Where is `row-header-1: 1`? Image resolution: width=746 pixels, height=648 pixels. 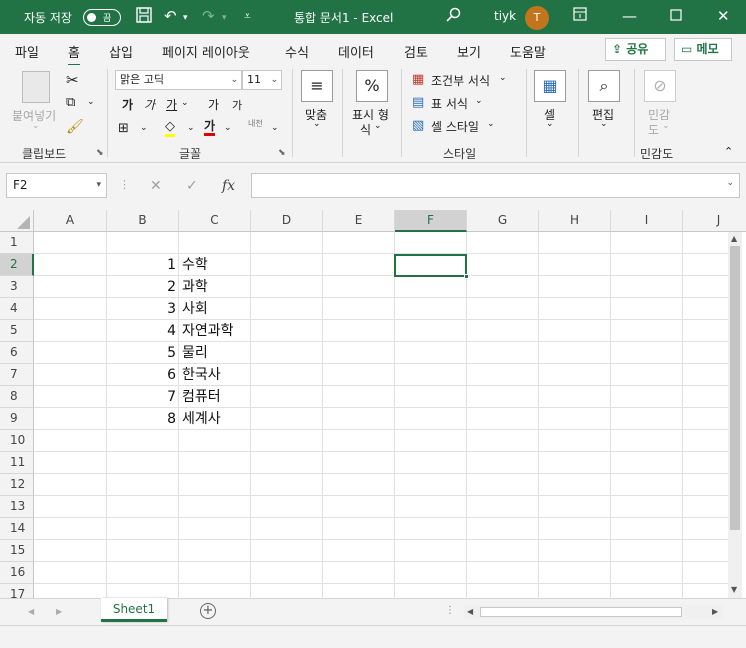
row-header-1: 1 is located at coordinates (17, 243).